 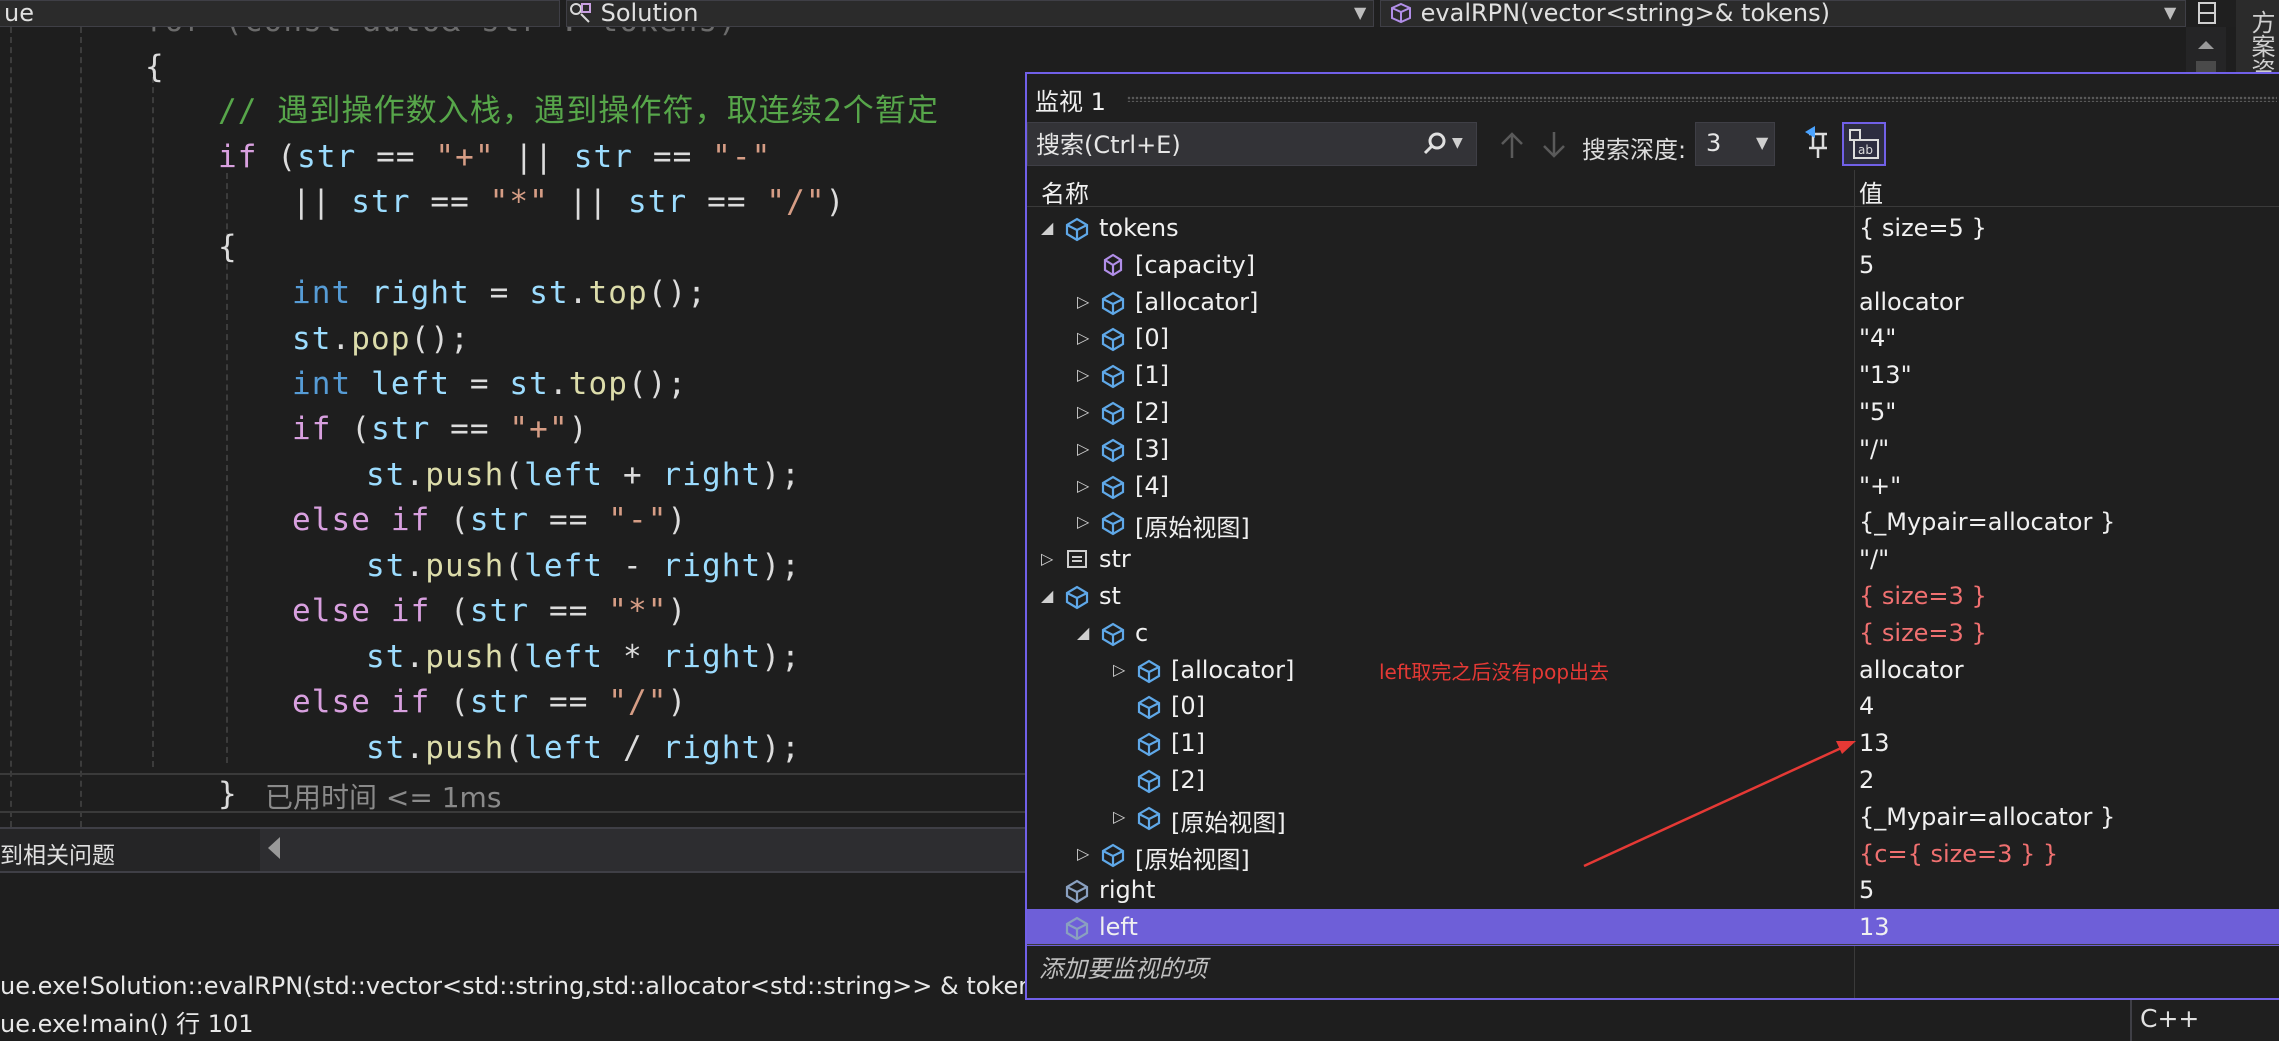 What do you see at coordinates (1653, 228) in the screenshot?
I see `watch-row: ◢ tokens { size=5 }` at bounding box center [1653, 228].